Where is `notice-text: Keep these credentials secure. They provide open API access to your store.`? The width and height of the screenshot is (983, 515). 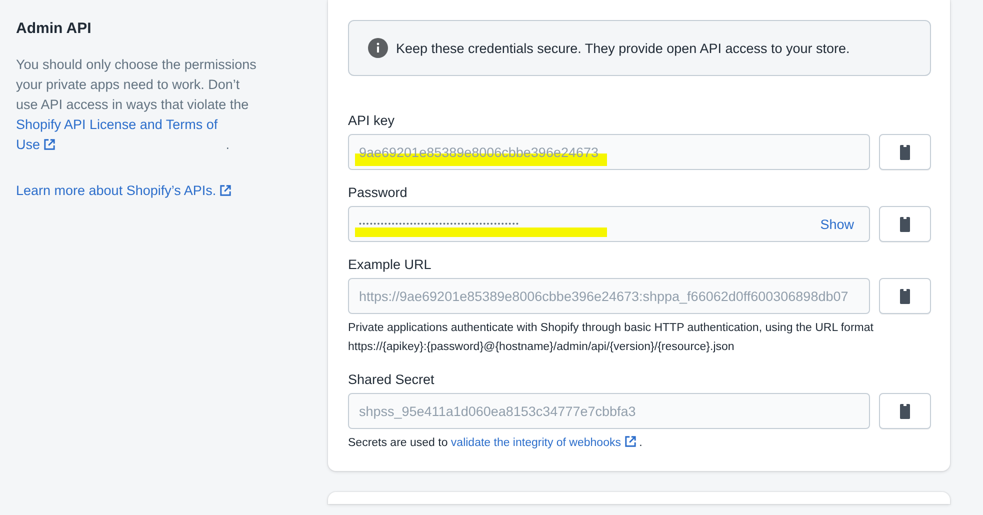
notice-text: Keep these credentials secure. They provide open API access to your store. is located at coordinates (623, 48).